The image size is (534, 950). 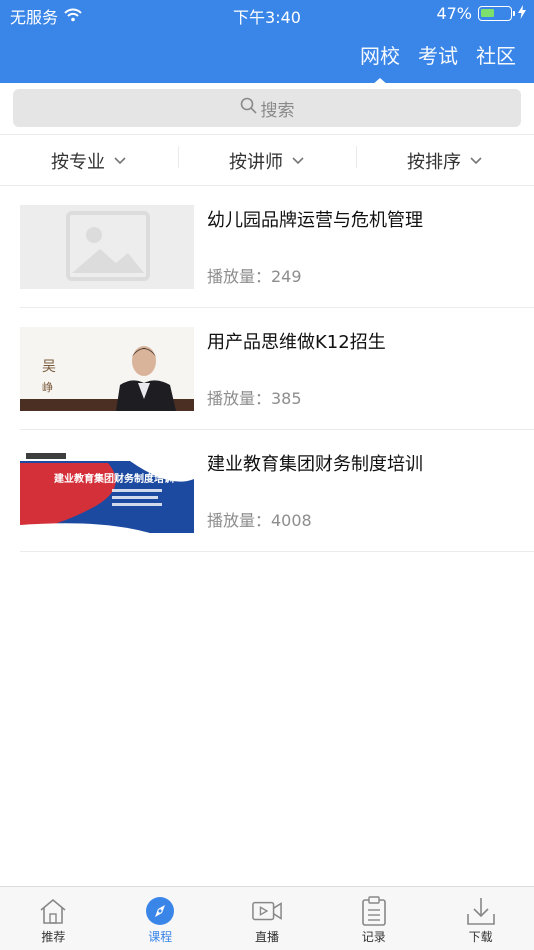 I want to click on course-play-count: 播放量：249, so click(x=254, y=276).